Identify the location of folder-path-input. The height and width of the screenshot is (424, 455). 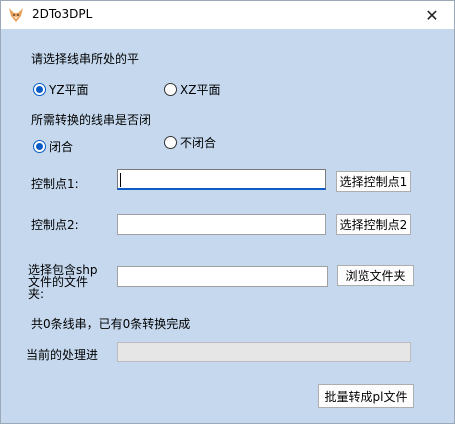
(222, 276).